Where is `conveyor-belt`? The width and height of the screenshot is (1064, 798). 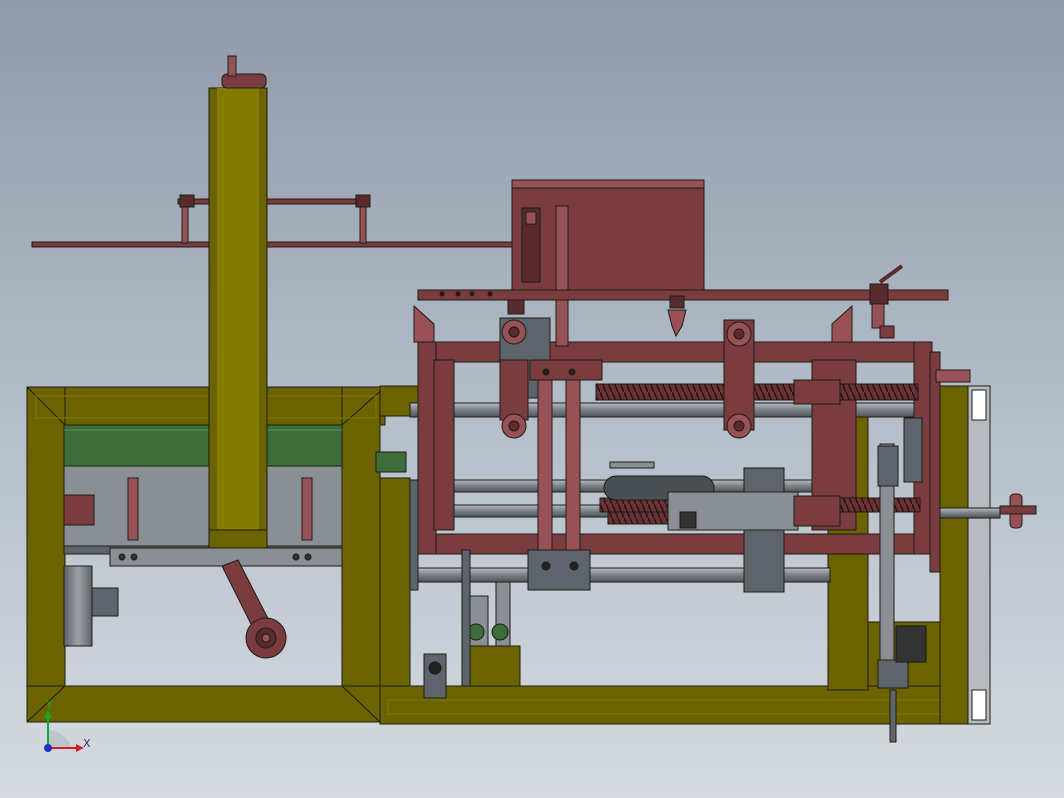
conveyor-belt is located at coordinates (203, 495).